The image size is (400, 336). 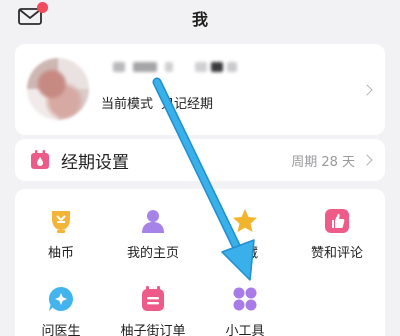 I want to click on period-settings-label: 经期设置, so click(x=95, y=163).